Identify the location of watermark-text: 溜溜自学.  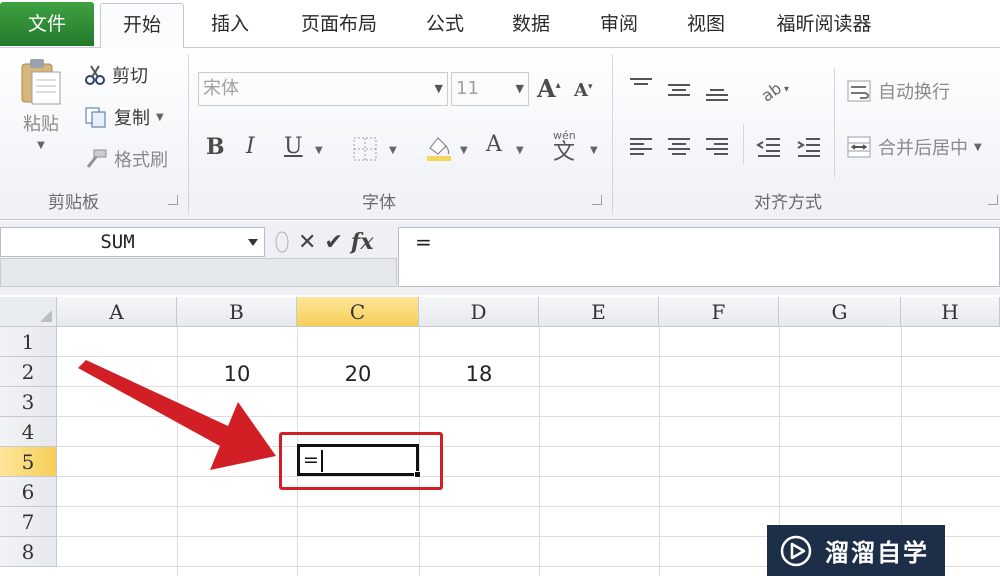
(877, 553).